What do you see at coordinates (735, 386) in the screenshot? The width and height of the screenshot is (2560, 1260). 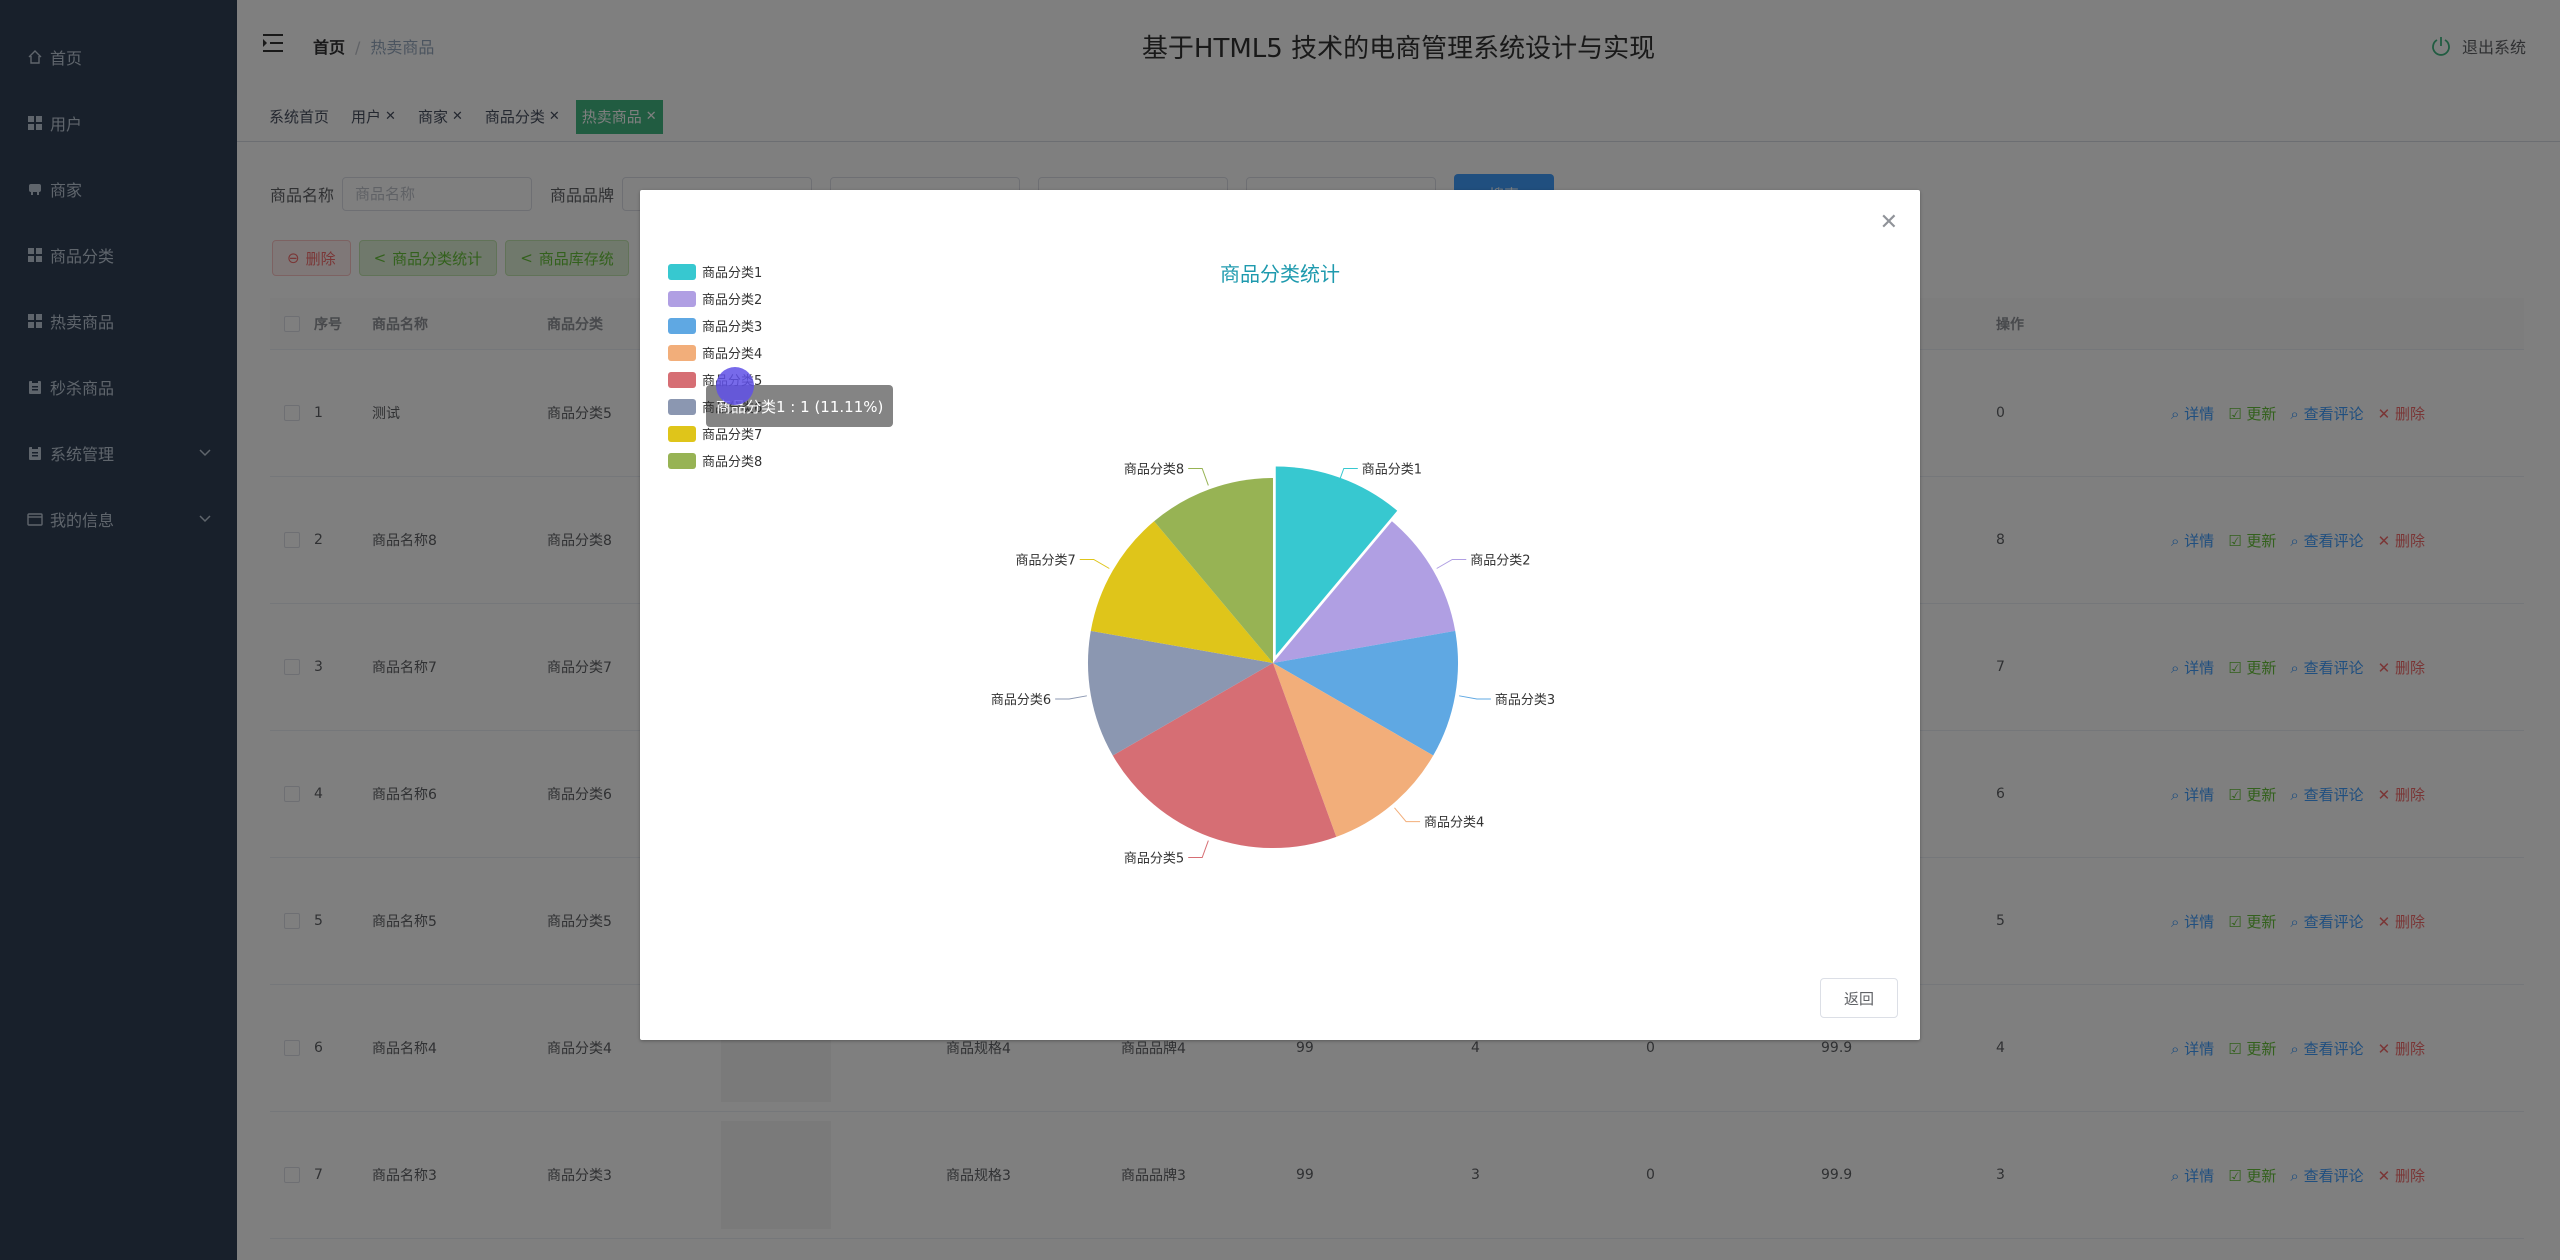 I see `pointer-cursor` at bounding box center [735, 386].